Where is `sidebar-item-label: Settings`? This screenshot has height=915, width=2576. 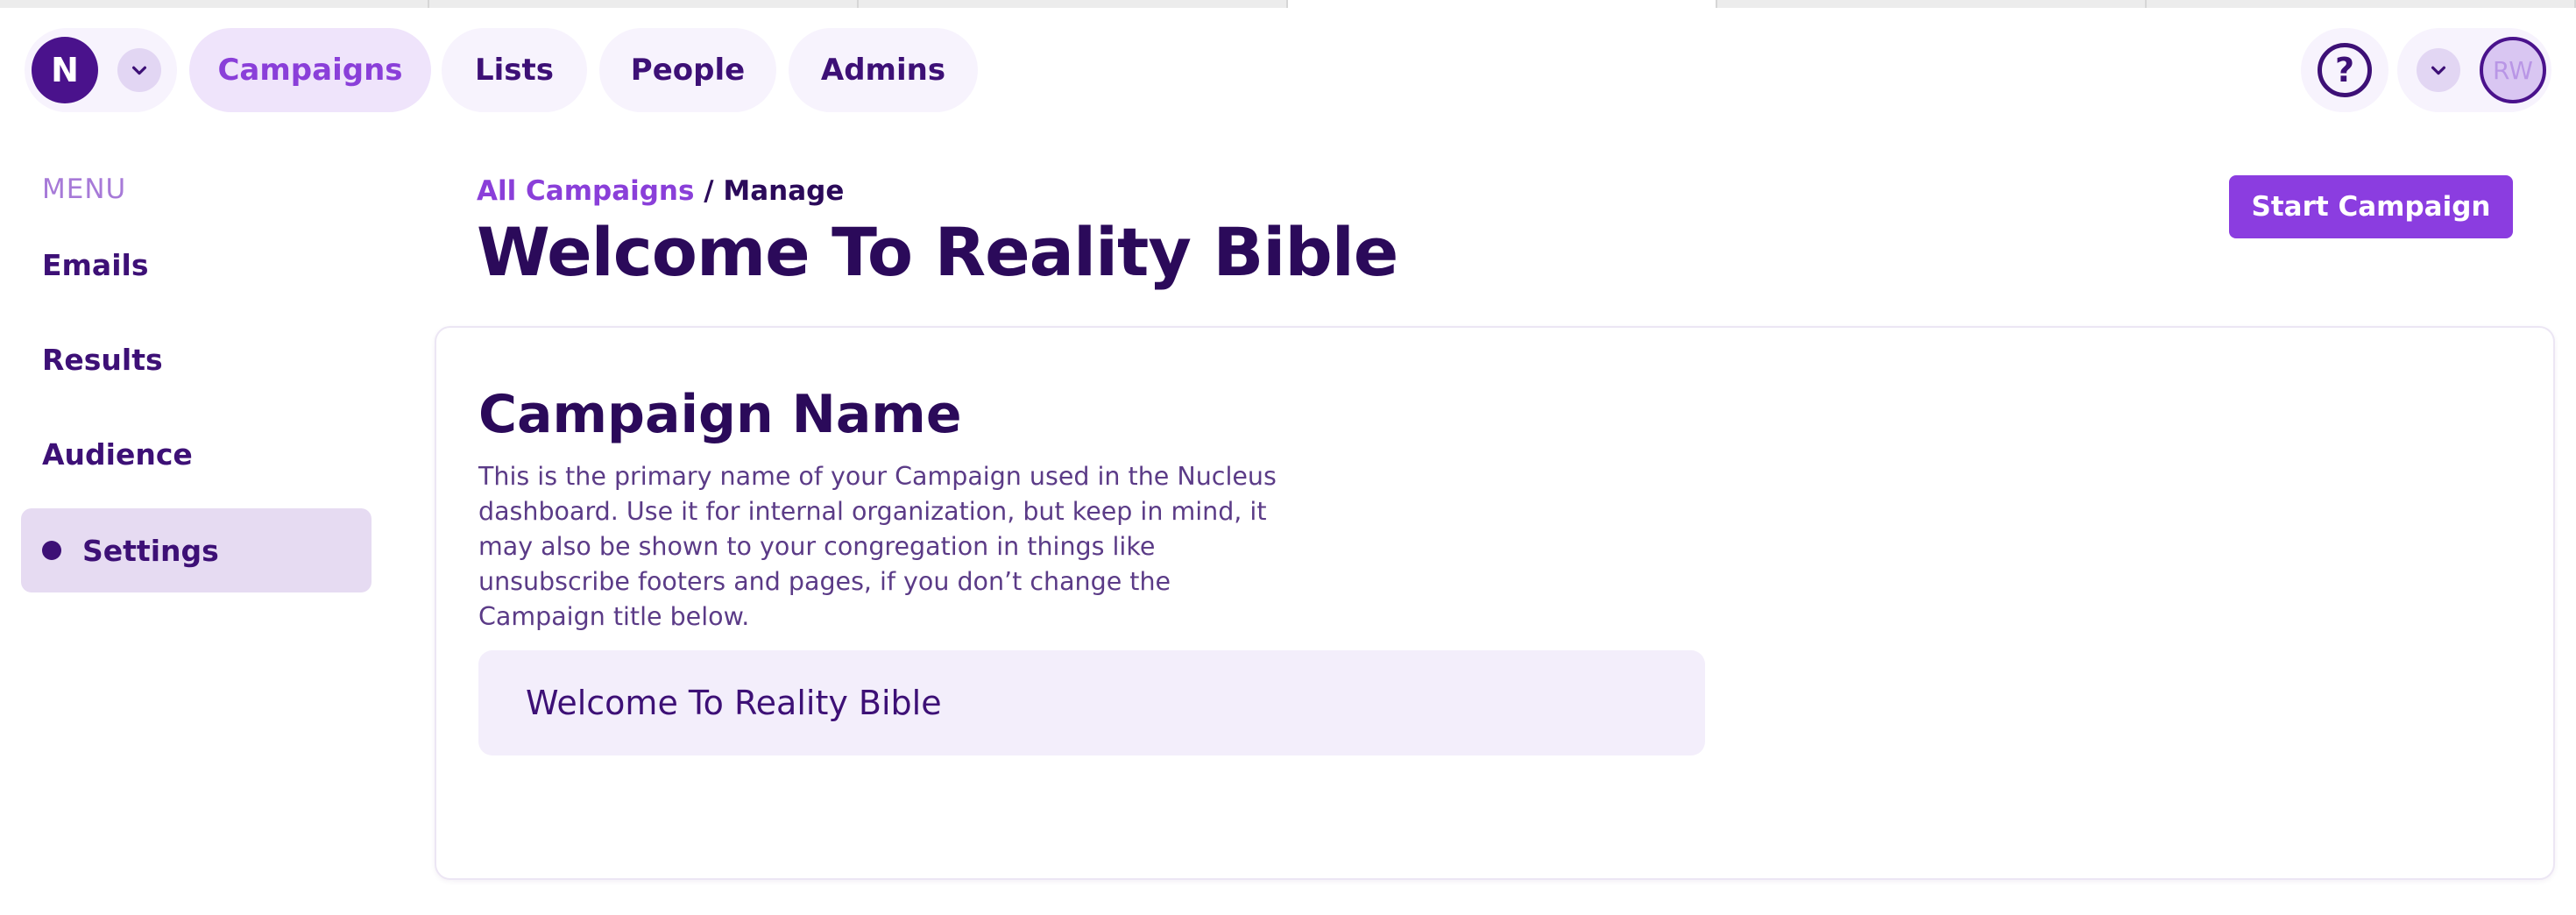 sidebar-item-label: Settings is located at coordinates (150, 550).